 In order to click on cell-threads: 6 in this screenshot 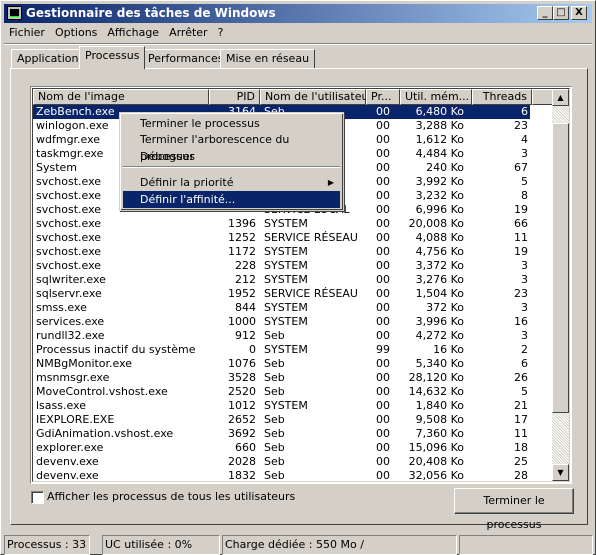, I will do `click(524, 111)`.